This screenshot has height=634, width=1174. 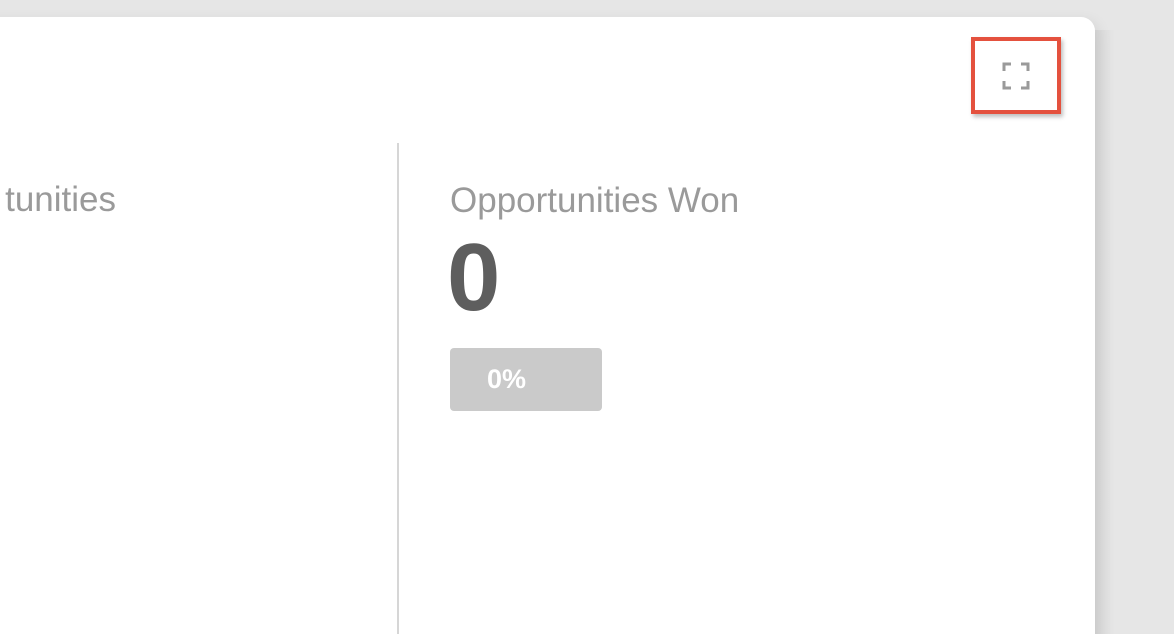 I want to click on fullscreen-icon, so click(x=1016, y=76).